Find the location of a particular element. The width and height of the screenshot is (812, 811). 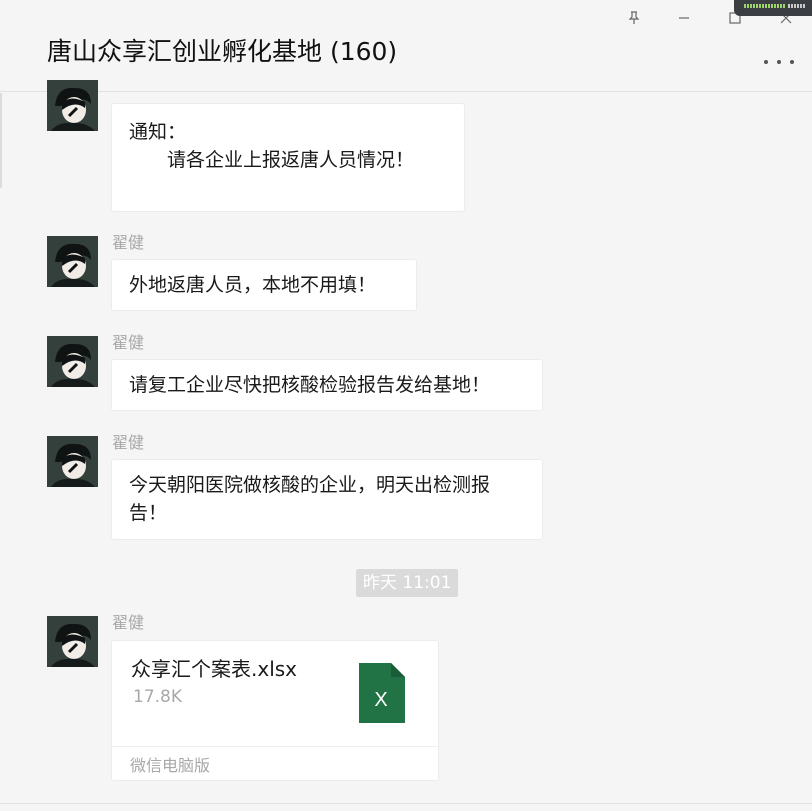

excel-file-icon: X is located at coordinates (382, 693).